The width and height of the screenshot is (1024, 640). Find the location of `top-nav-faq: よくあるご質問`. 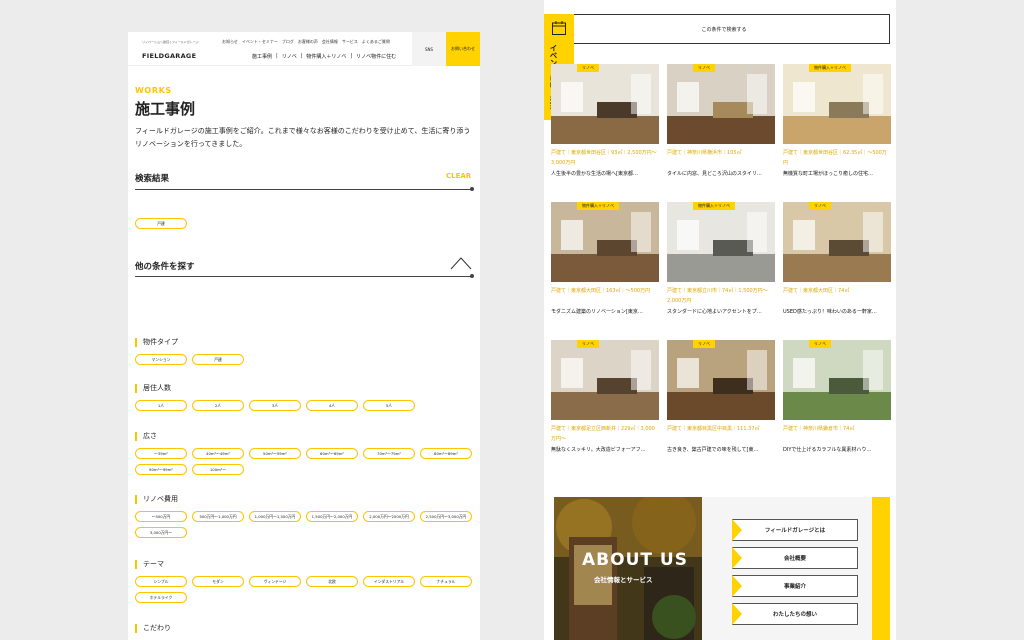

top-nav-faq: よくあるご質問 is located at coordinates (376, 42).